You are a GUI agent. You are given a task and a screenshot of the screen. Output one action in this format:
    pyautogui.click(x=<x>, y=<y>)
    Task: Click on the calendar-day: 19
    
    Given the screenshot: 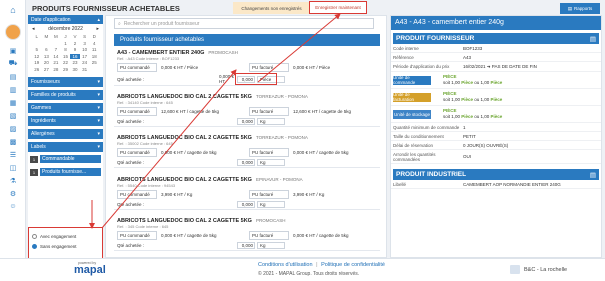 What is the action you would take?
    pyautogui.click(x=37, y=62)
    